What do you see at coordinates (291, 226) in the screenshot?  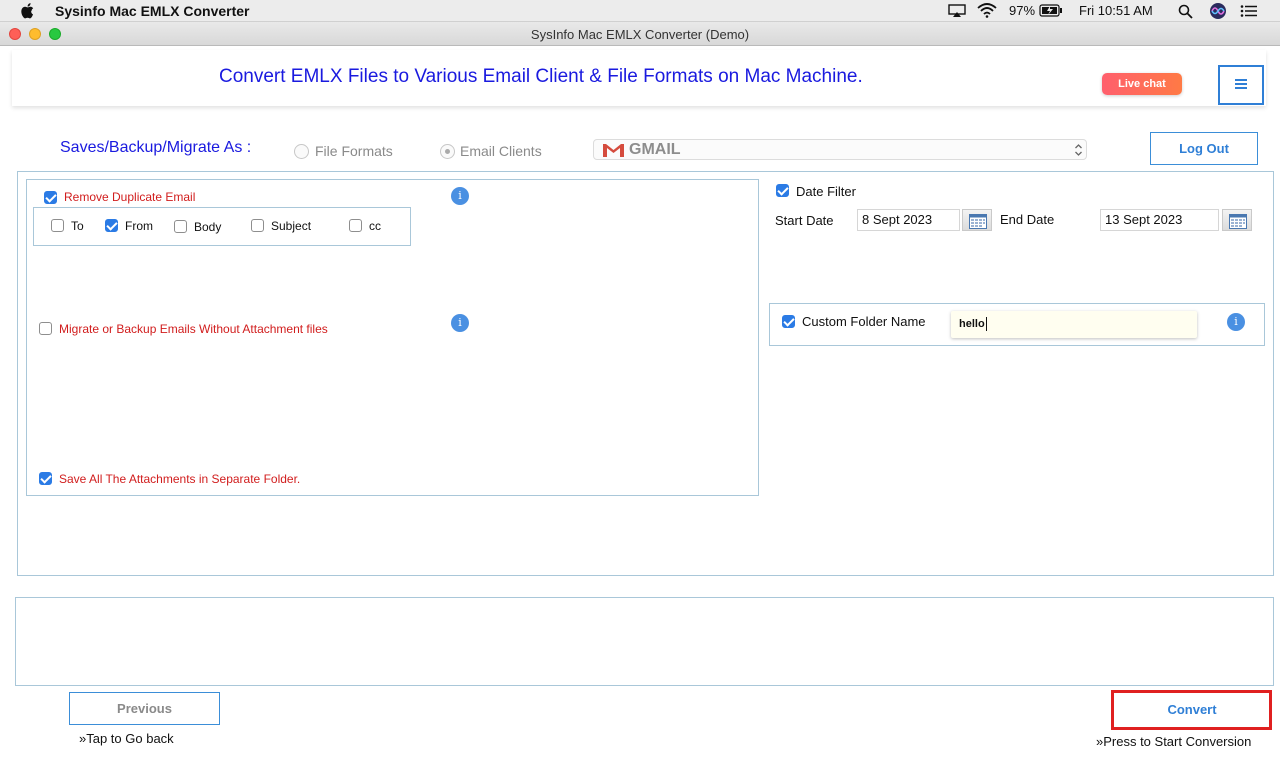 I see `dup-subject-label: Subject` at bounding box center [291, 226].